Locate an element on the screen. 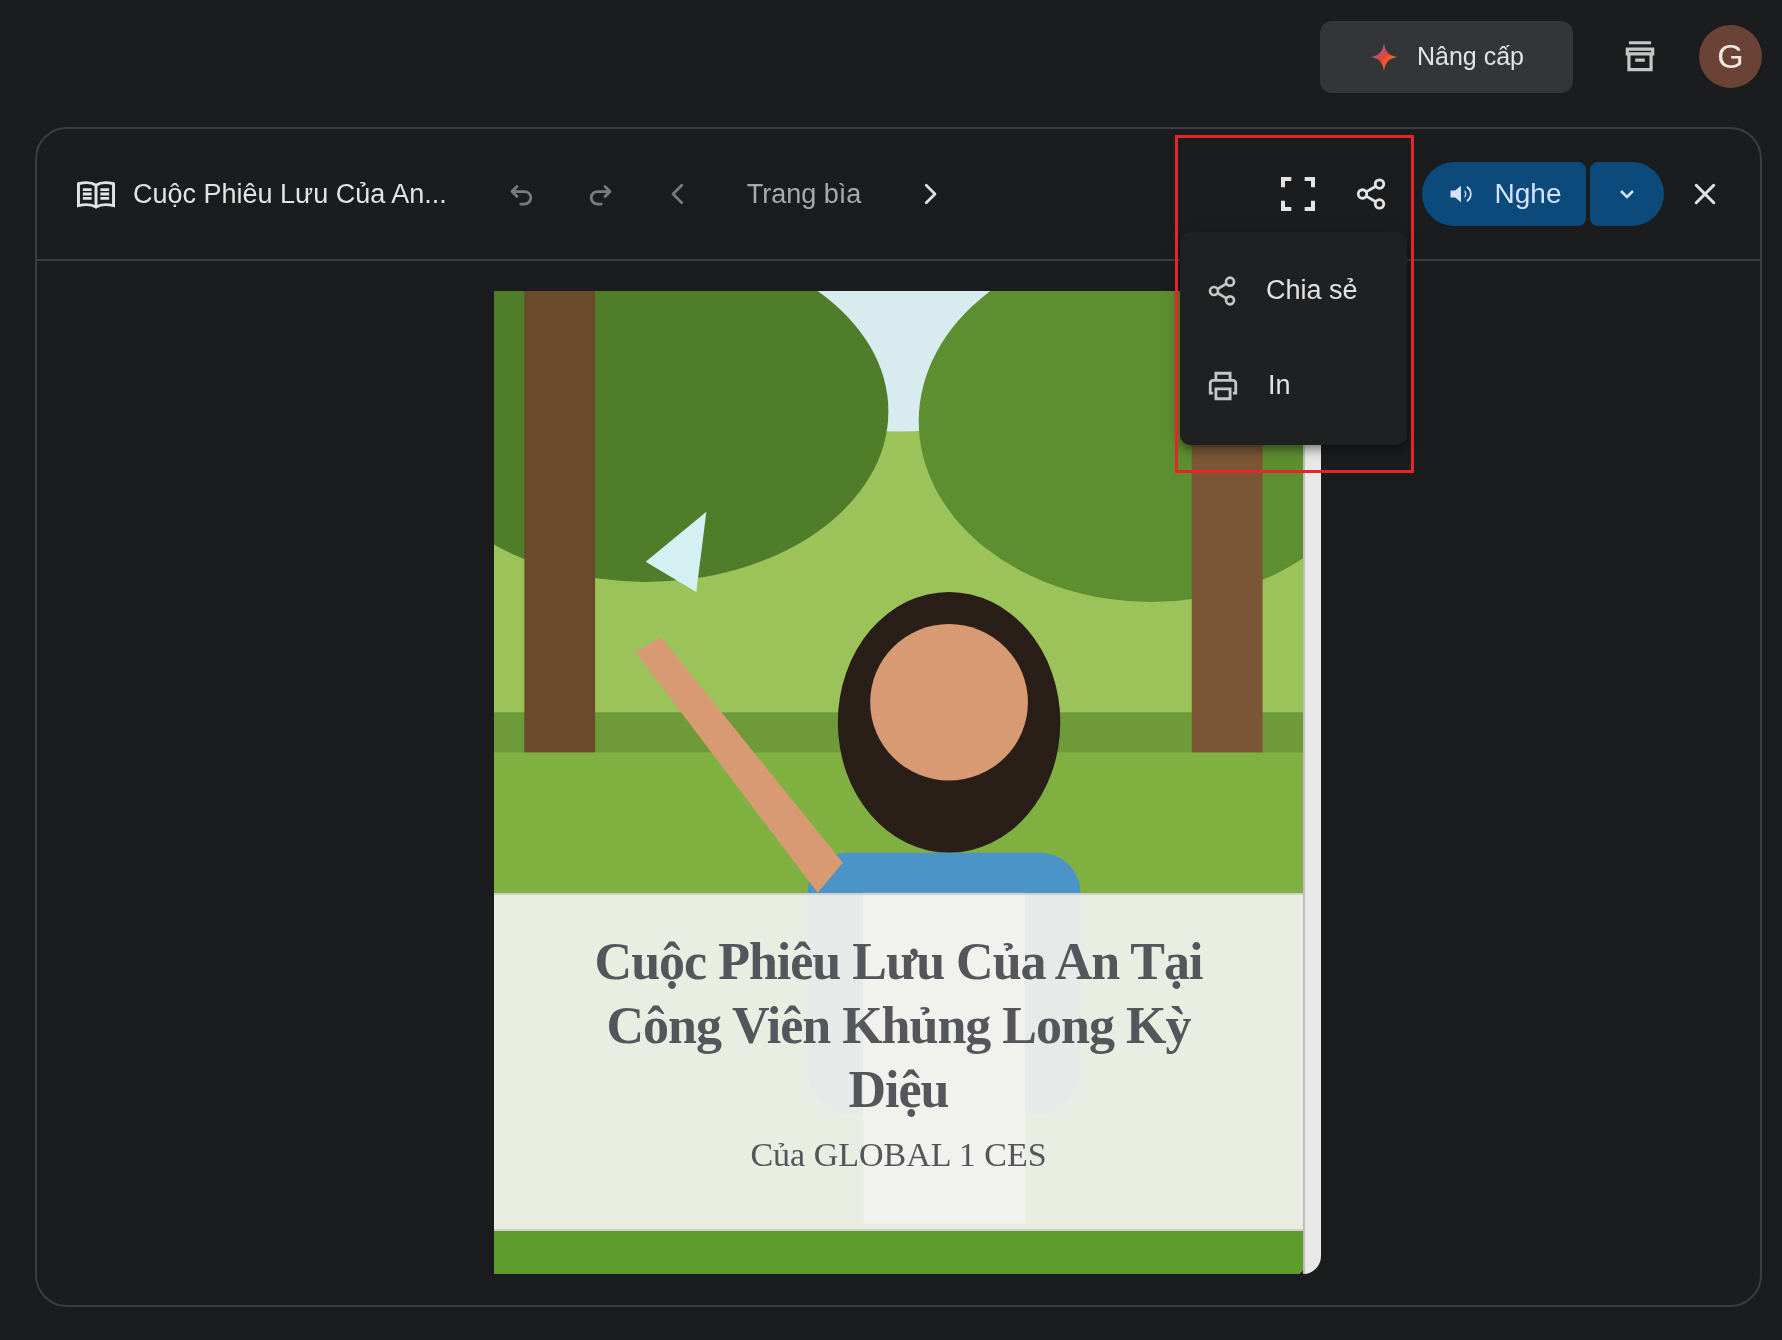 The image size is (1782, 1340). upgrade-button: Nâng cấp is located at coordinates (1446, 56).